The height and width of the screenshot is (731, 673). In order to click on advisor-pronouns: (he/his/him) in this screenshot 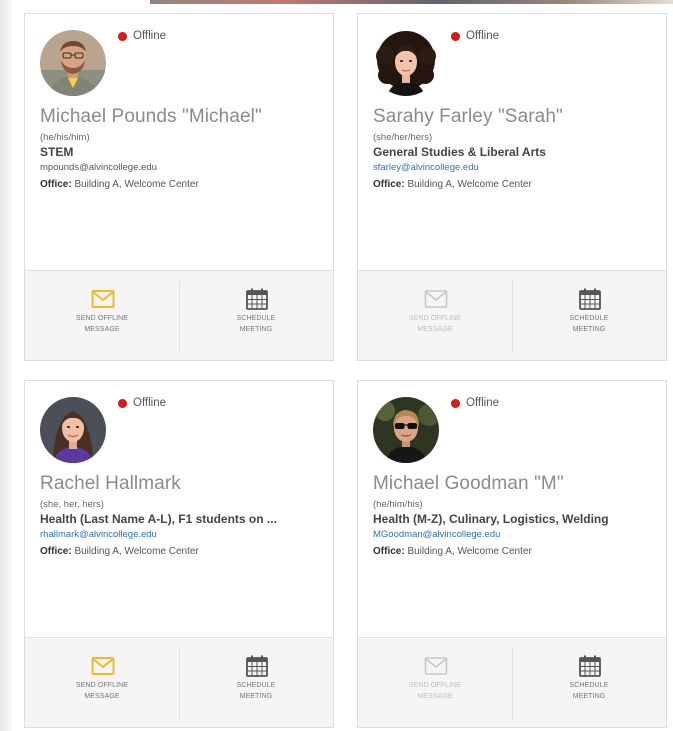, I will do `click(65, 137)`.